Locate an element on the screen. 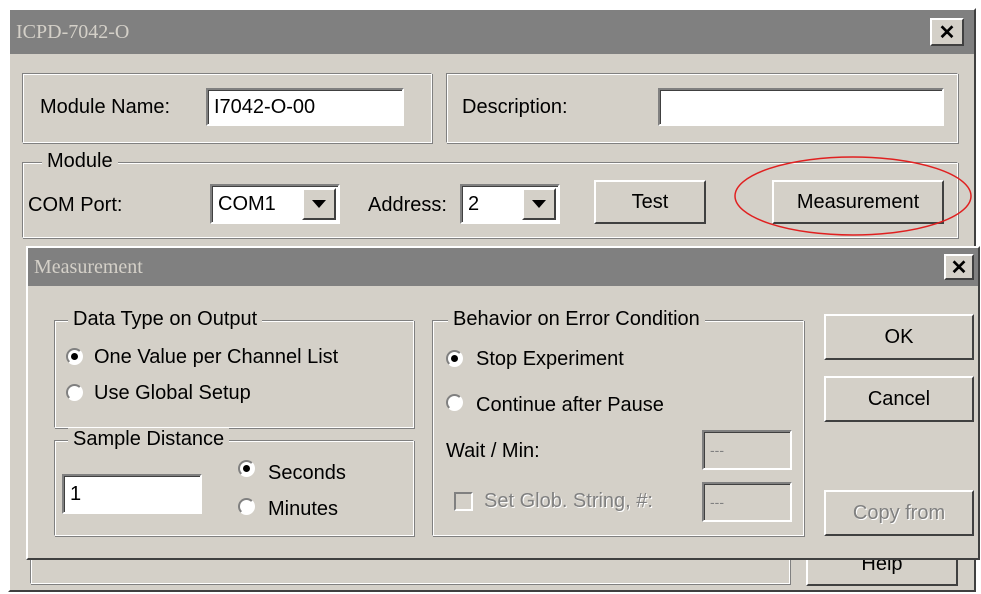 The width and height of the screenshot is (981, 594). data-type-group is located at coordinates (234, 374).